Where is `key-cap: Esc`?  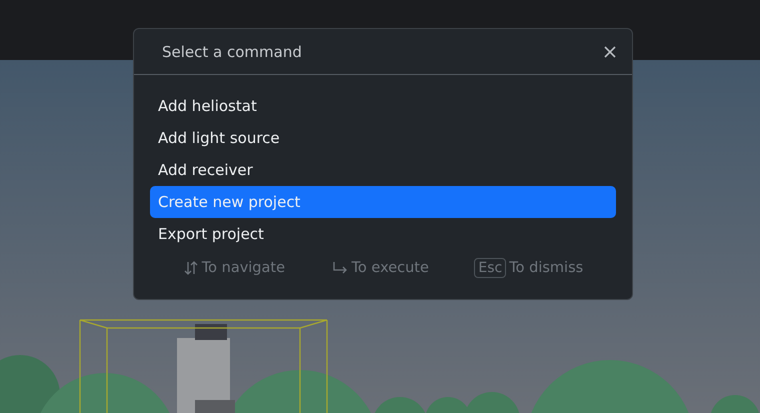 key-cap: Esc is located at coordinates (490, 268).